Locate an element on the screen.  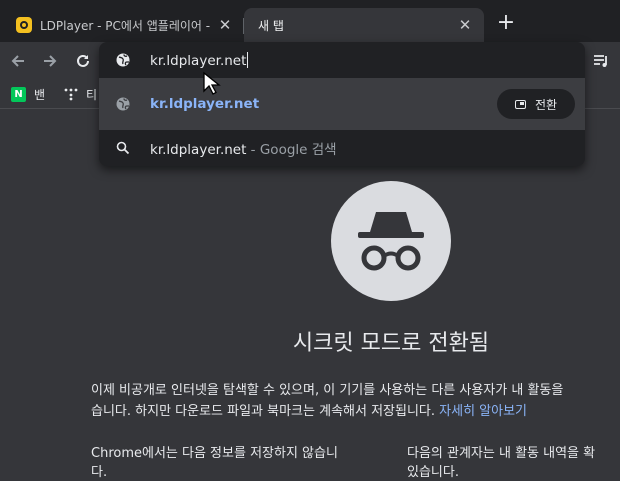
tab-title: LDPlayer - PC에서 앱플레이어 - is located at coordinates (125, 25).